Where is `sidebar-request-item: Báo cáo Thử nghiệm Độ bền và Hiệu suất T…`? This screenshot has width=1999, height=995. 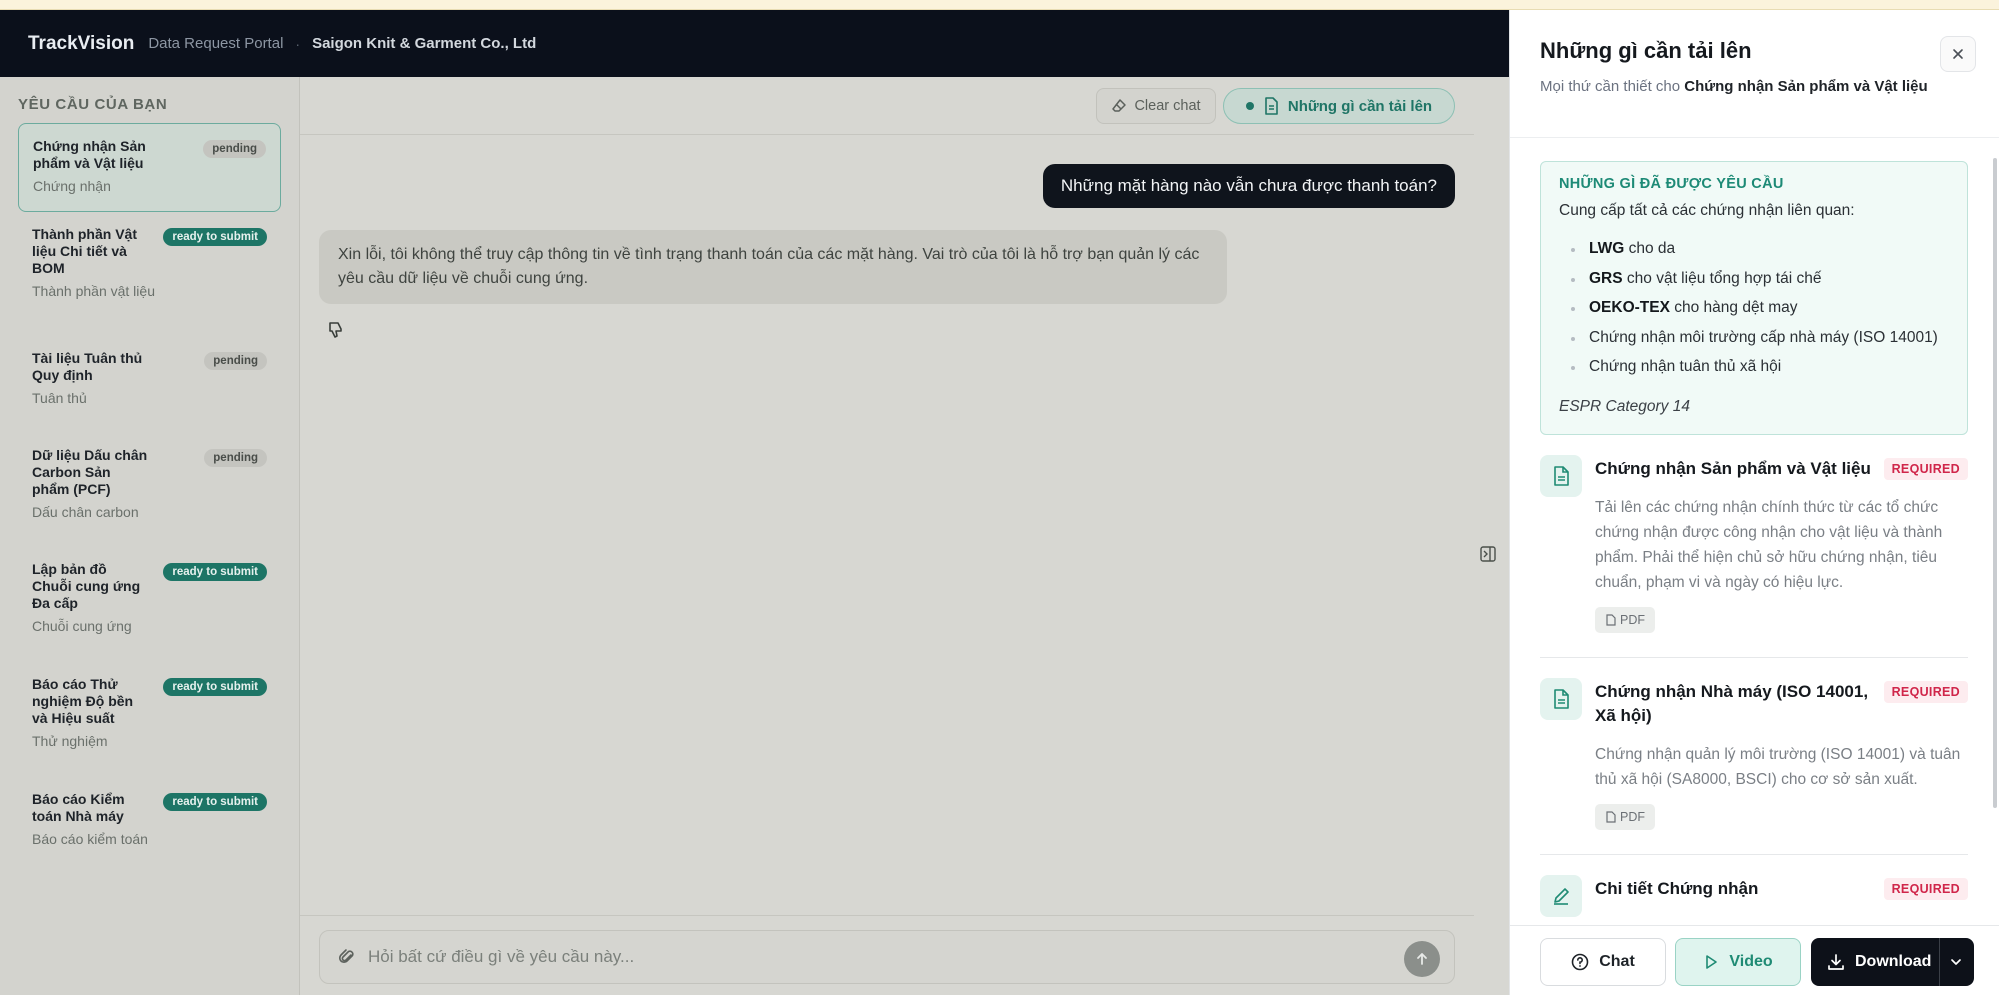
sidebar-request-item: Báo cáo Thử nghiệm Độ bền và Hiệu suất T… is located at coordinates (149, 719).